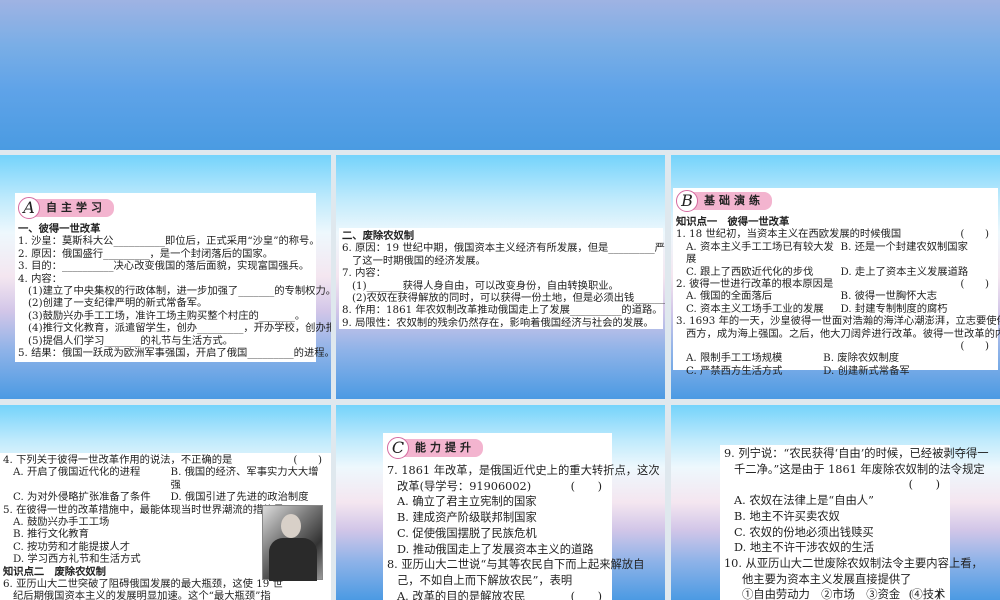  I want to click on text-line: (1)建立了中央集权的行政体制，进一步加强了_______的专制权力。, so click(179, 291).